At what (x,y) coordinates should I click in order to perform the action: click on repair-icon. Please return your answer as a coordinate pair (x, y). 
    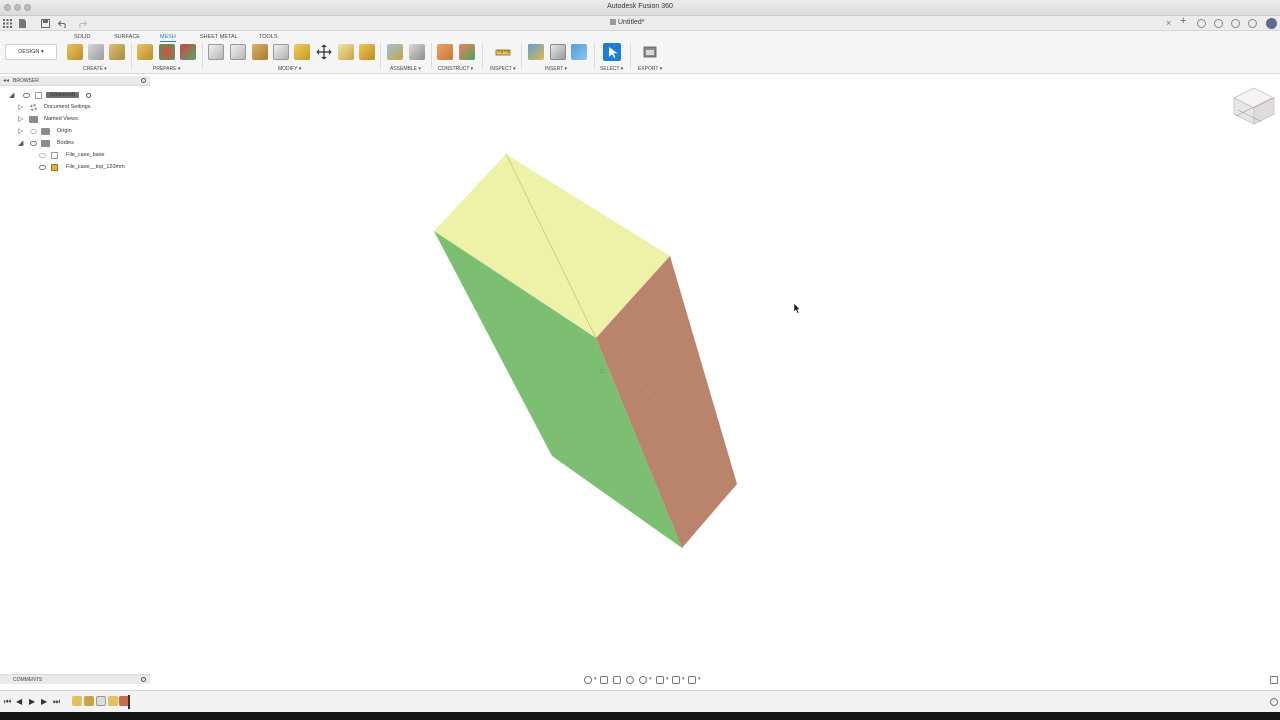
    Looking at the image, I should click on (145, 52).